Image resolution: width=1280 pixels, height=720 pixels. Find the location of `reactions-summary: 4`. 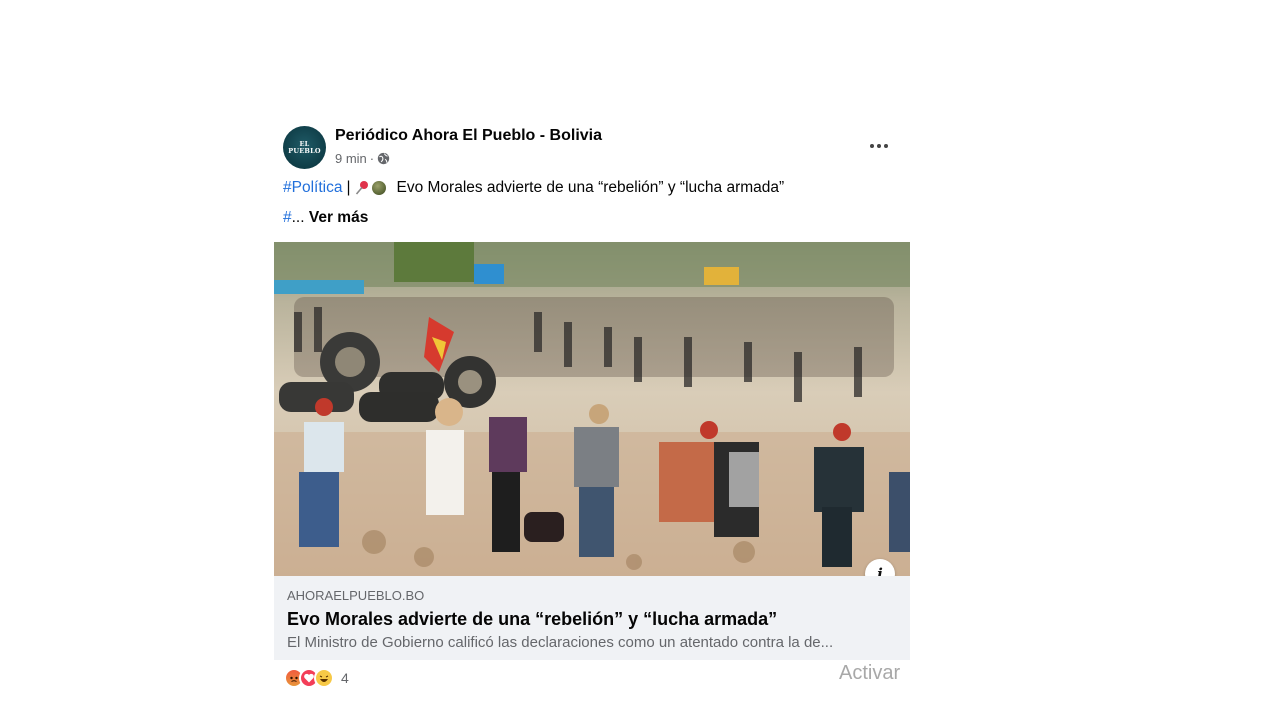

reactions-summary: 4 is located at coordinates (316, 678).